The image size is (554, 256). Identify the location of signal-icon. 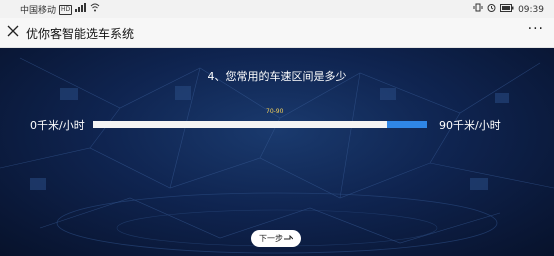
(81, 9).